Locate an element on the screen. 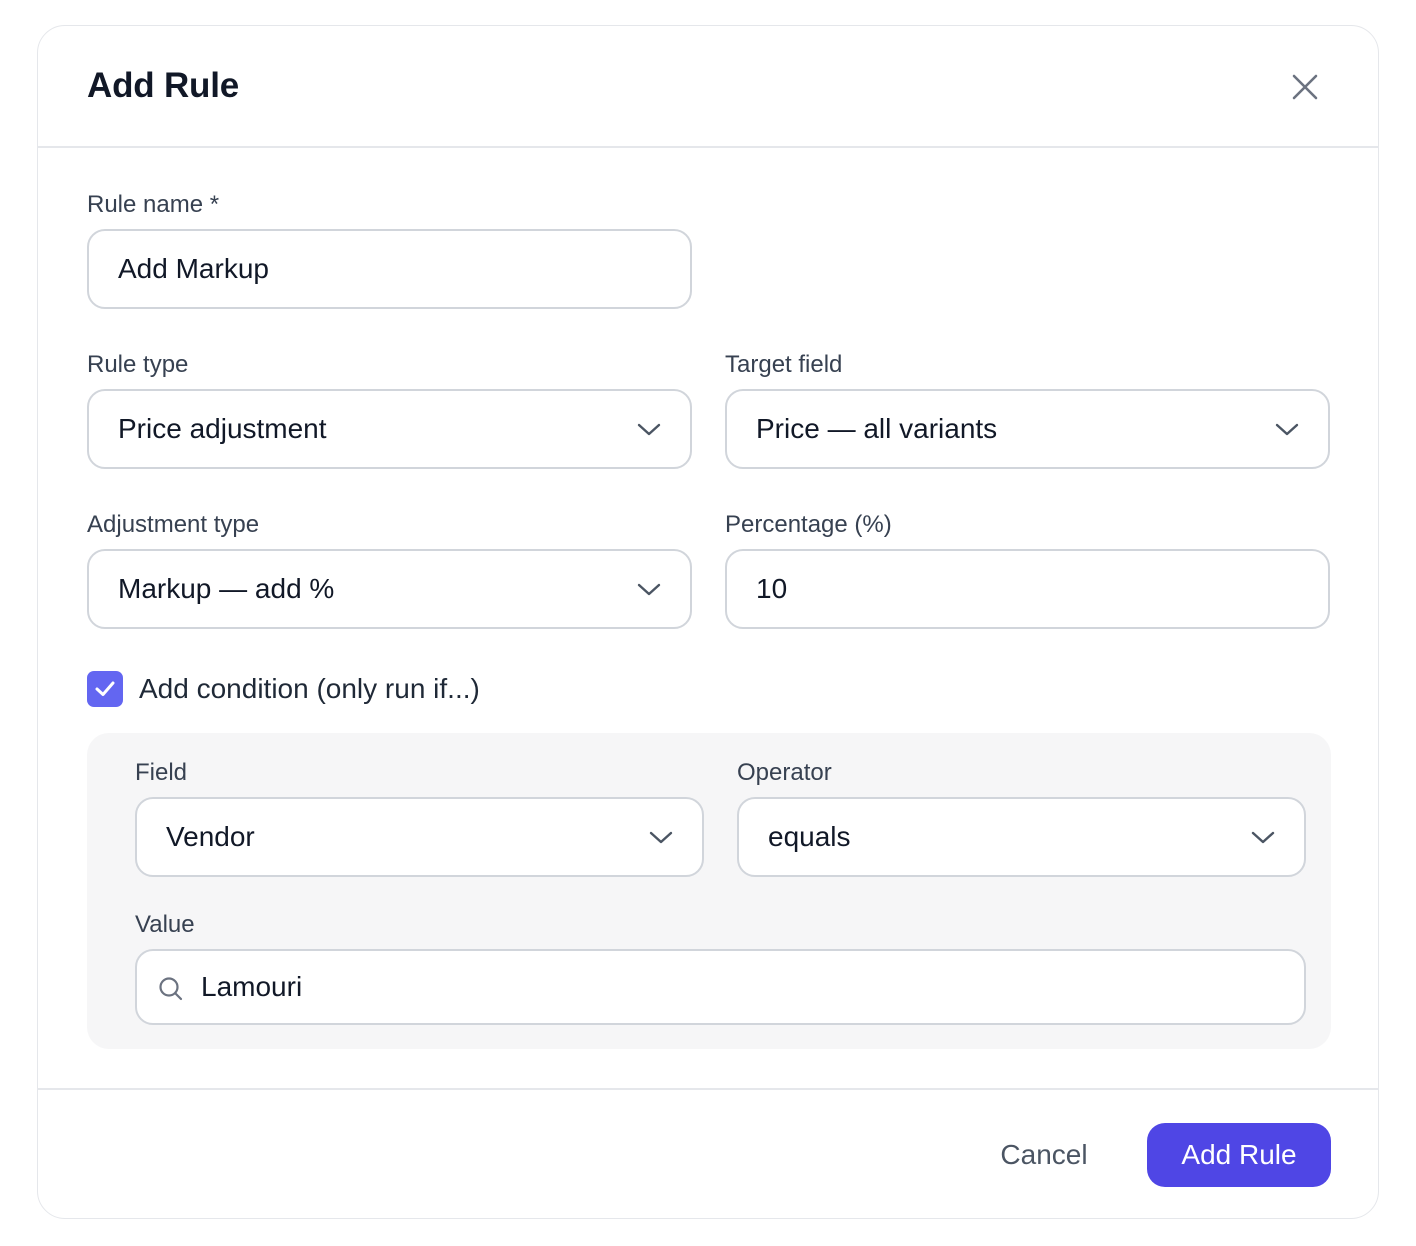 This screenshot has width=1416, height=1246. condition-field-value: Vendor is located at coordinates (210, 836).